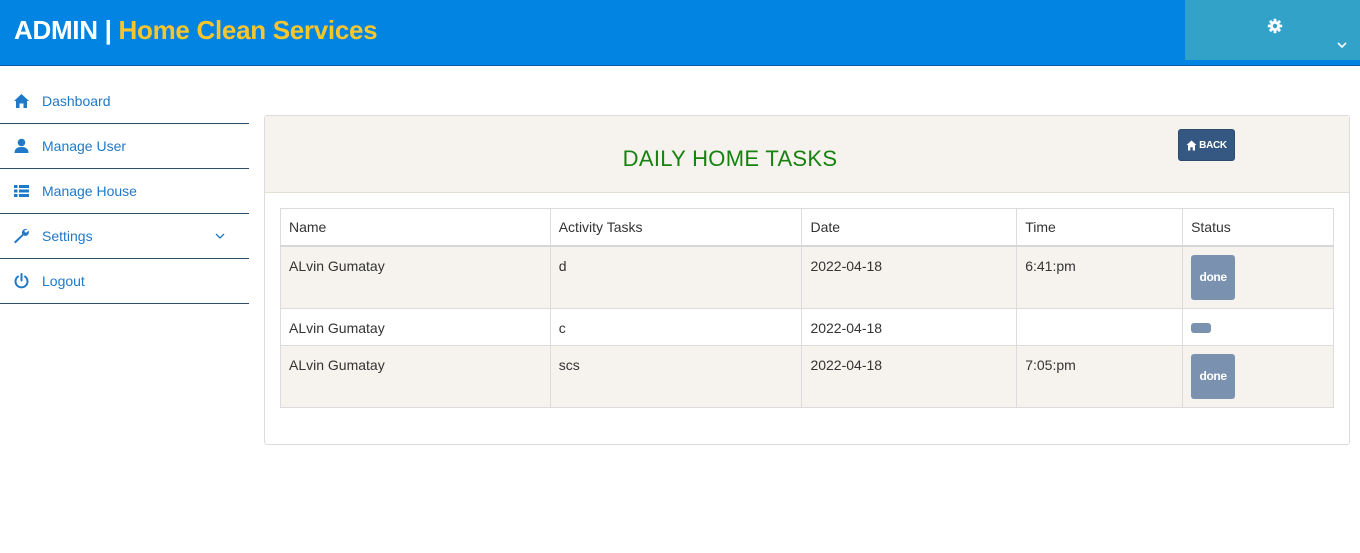  What do you see at coordinates (676, 327) in the screenshot?
I see `cell-task: c` at bounding box center [676, 327].